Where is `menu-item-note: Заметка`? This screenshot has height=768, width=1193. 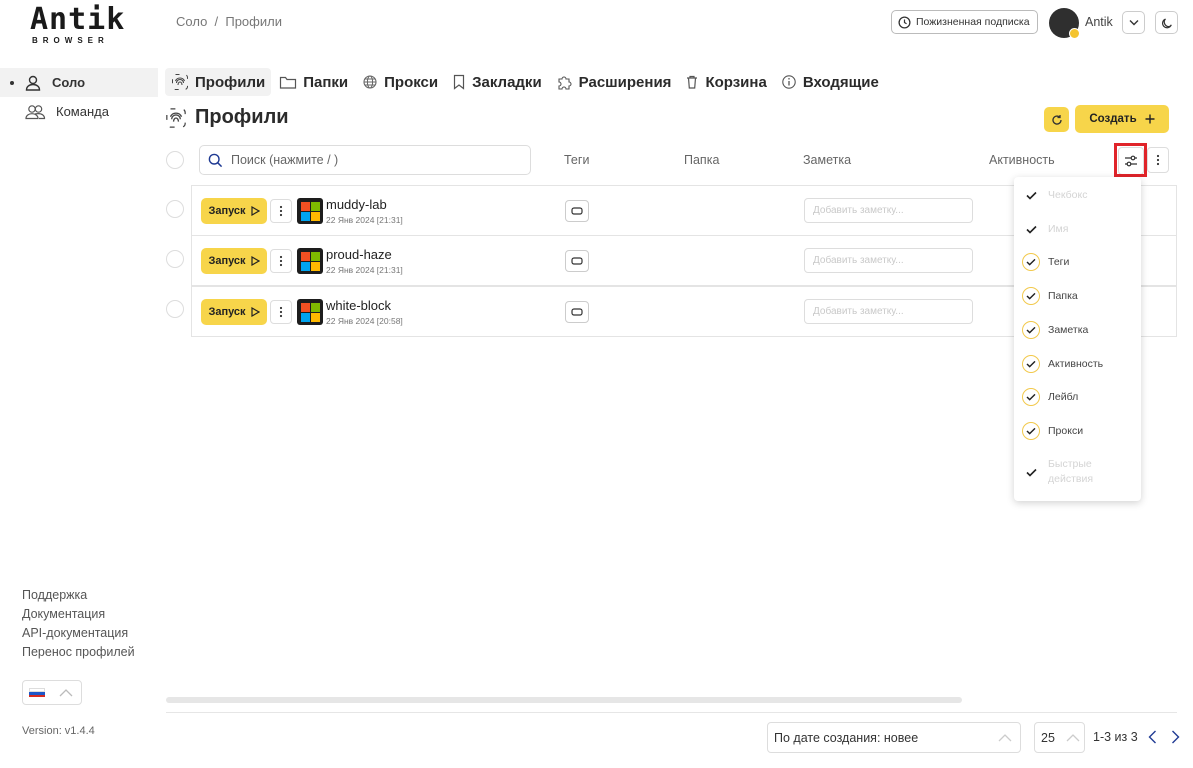 menu-item-note: Заметка is located at coordinates (1055, 330).